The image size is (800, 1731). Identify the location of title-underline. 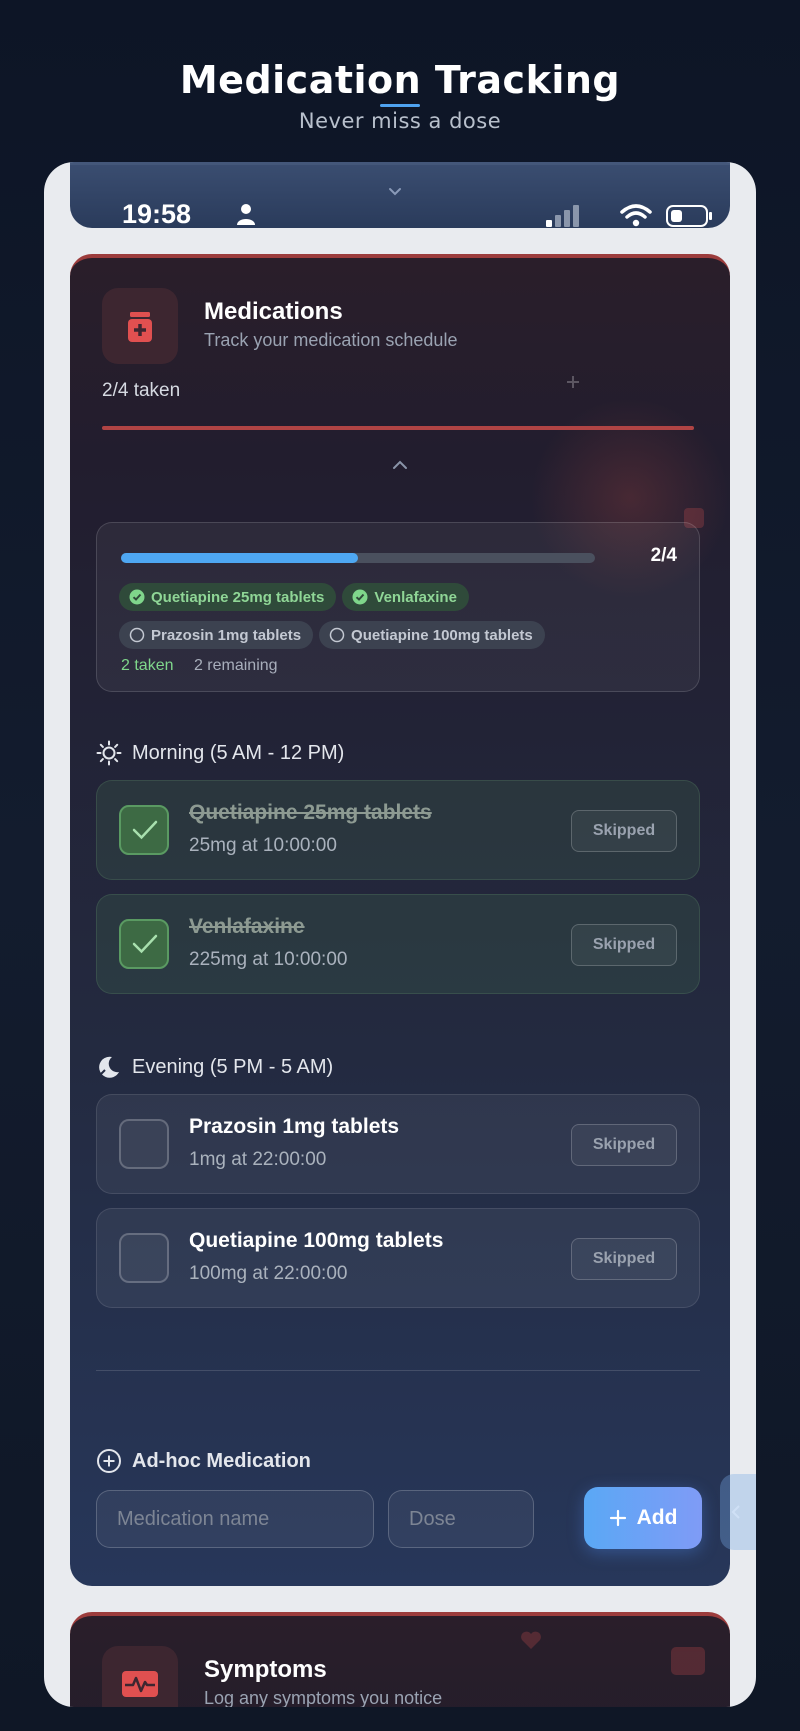
(400, 105).